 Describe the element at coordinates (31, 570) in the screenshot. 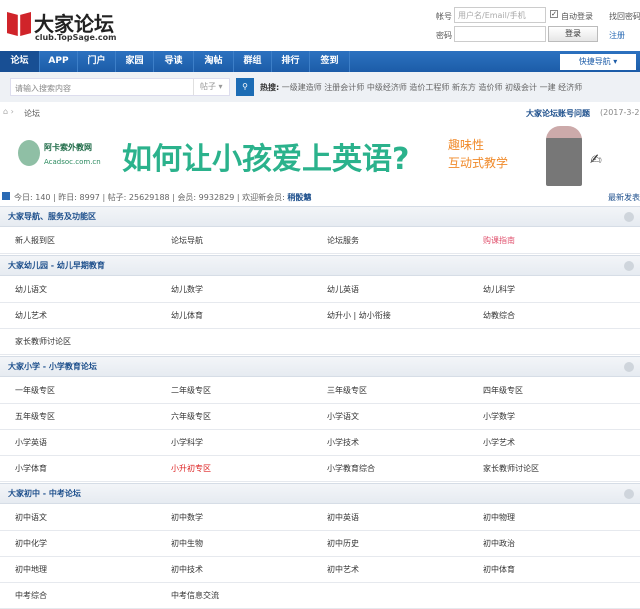

I see `forum-link: 初中地理` at that location.